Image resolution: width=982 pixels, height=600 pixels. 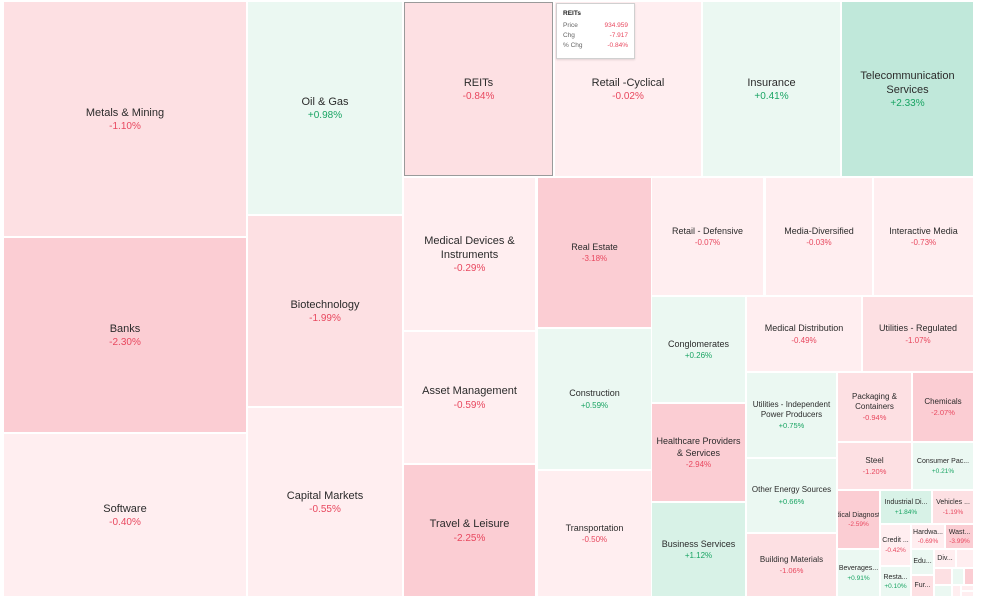 What do you see at coordinates (874, 401) in the screenshot?
I see `cell-label: Packaging & Containers` at bounding box center [874, 401].